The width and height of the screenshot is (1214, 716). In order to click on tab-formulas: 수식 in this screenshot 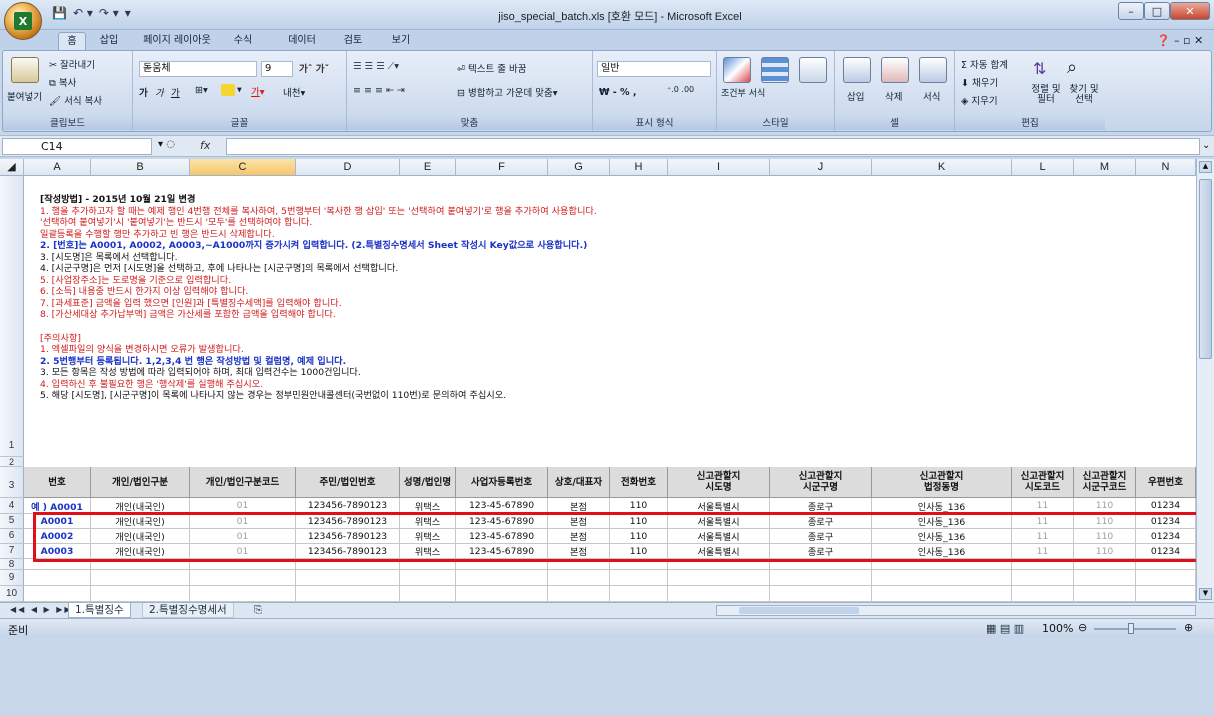, I will do `click(243, 41)`.